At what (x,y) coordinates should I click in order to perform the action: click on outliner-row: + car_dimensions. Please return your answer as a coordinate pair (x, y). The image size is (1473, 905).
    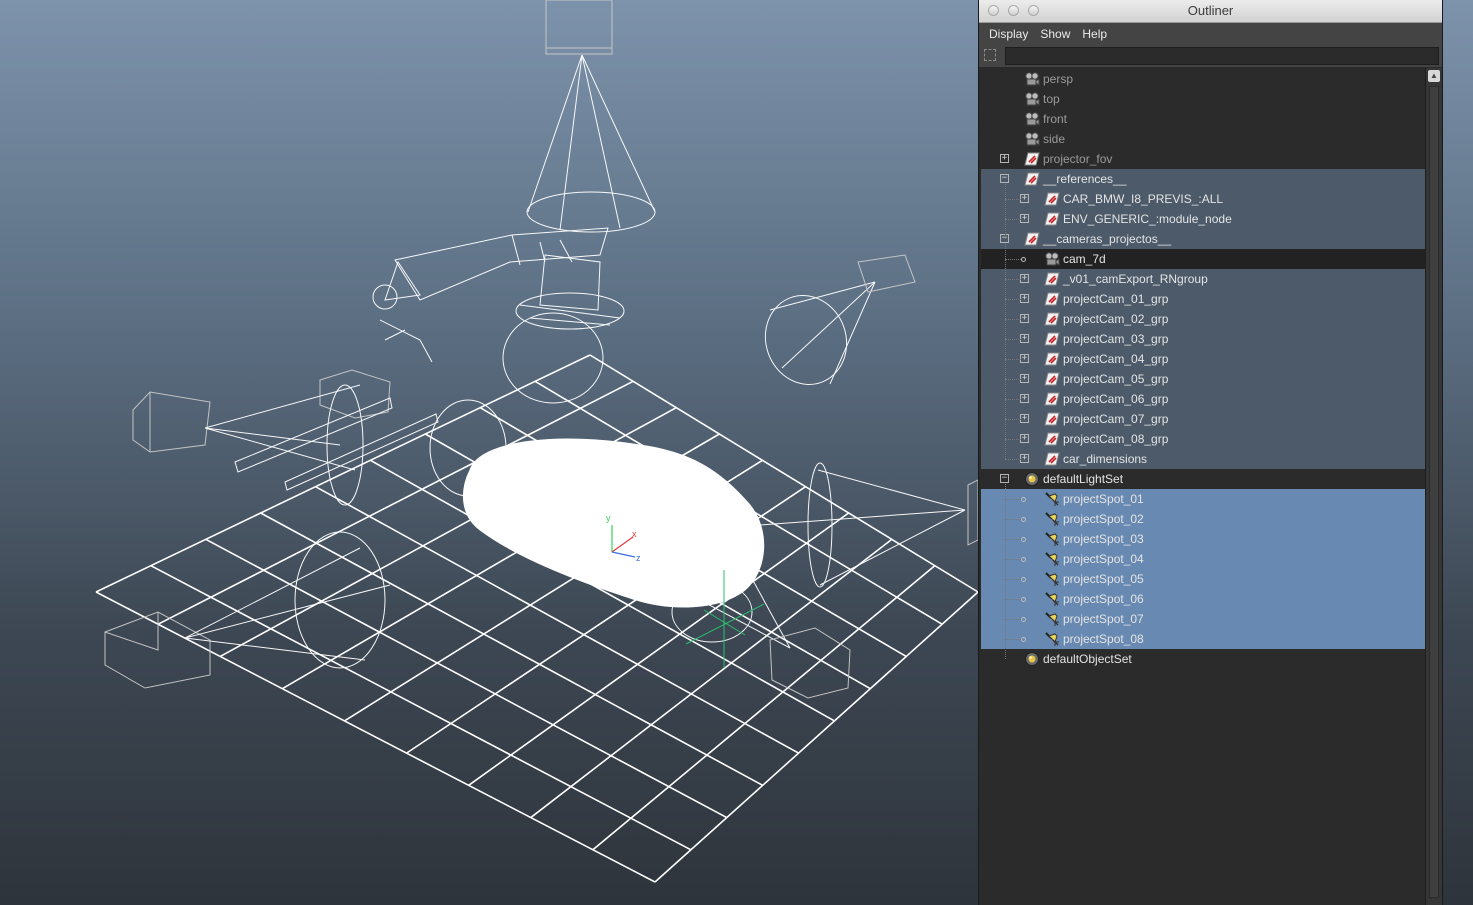
    Looking at the image, I should click on (1203, 459).